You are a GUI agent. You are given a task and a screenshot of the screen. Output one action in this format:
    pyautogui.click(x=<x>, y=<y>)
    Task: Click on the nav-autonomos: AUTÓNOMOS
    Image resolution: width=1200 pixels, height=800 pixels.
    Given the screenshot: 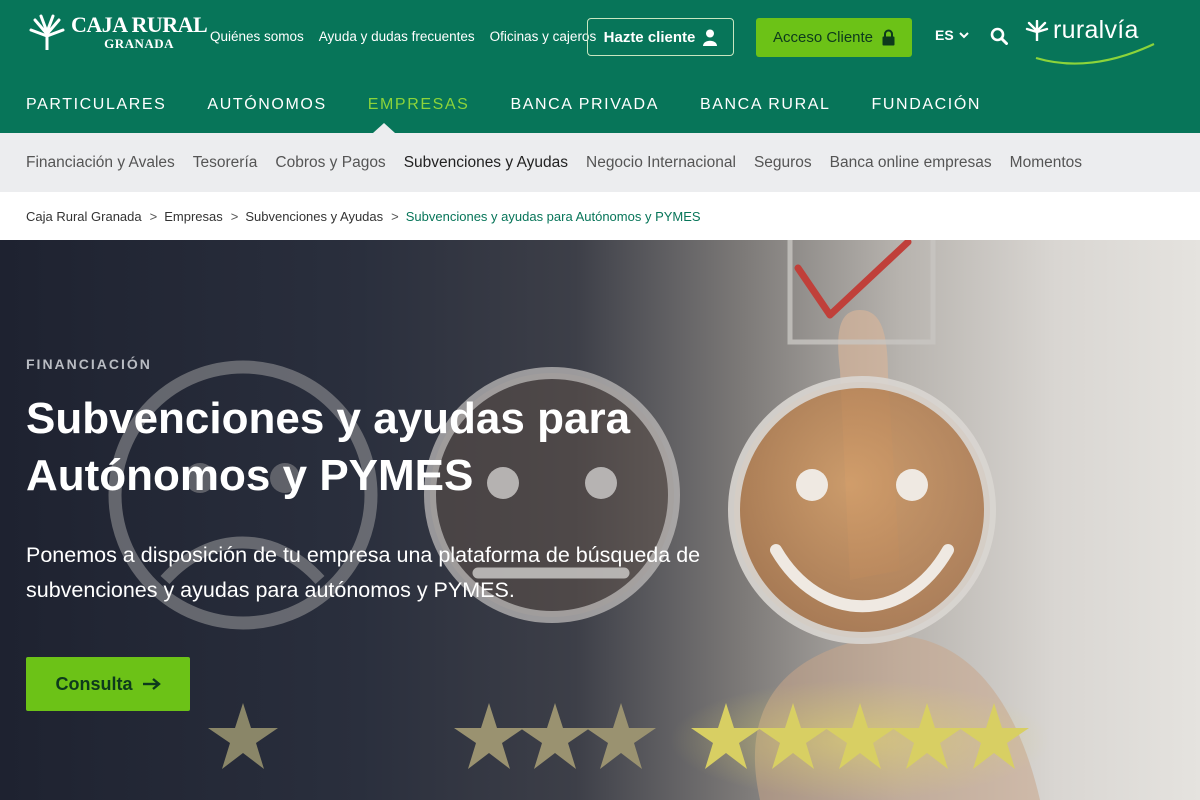 What is the action you would take?
    pyautogui.click(x=266, y=105)
    